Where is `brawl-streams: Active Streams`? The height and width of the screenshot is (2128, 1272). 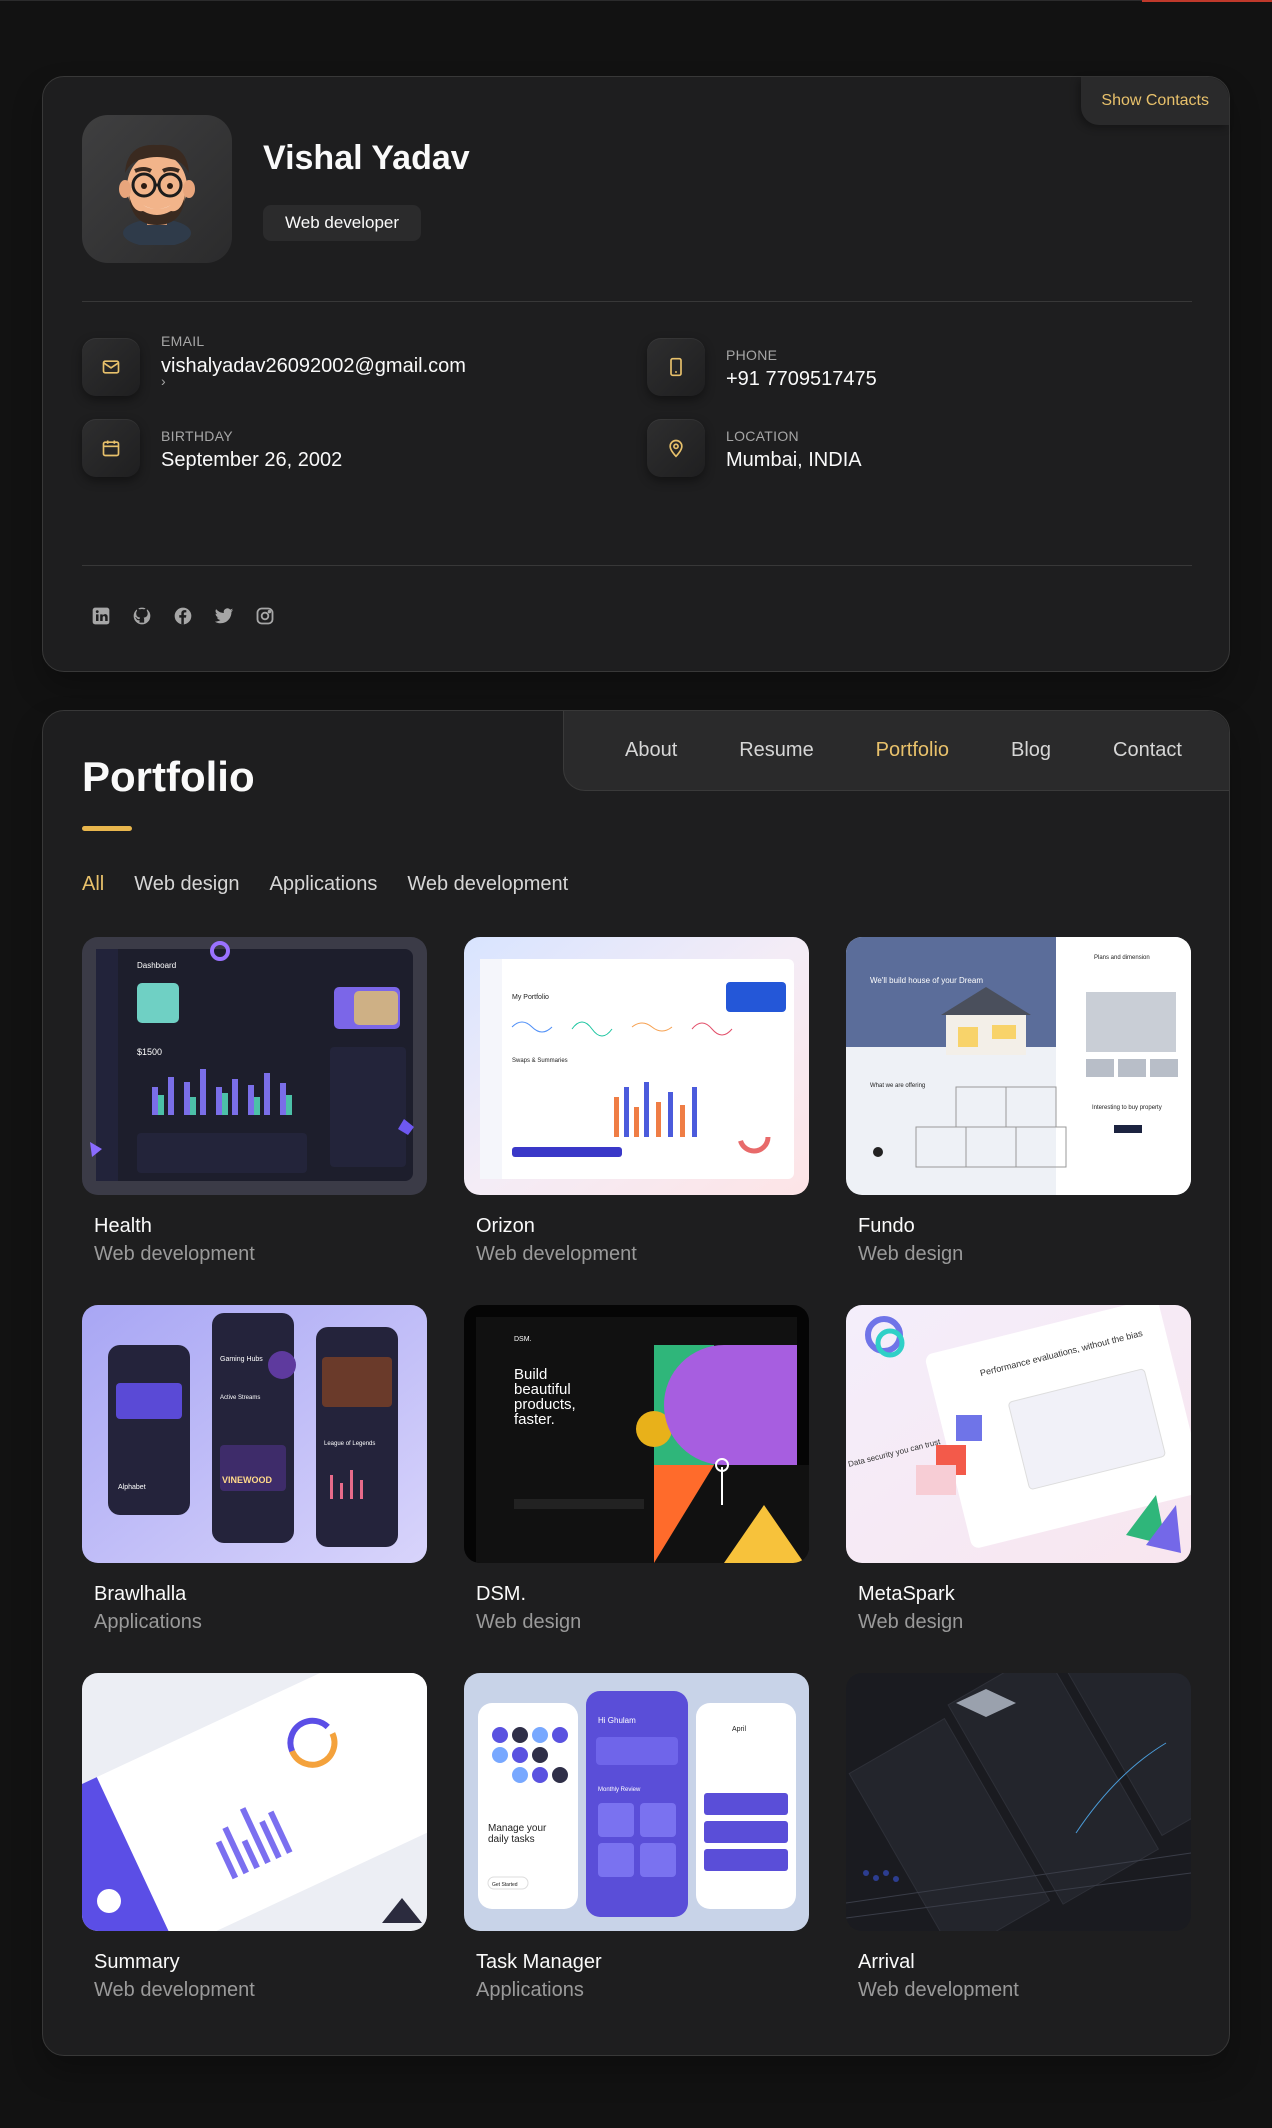 brawl-streams: Active Streams is located at coordinates (240, 1398).